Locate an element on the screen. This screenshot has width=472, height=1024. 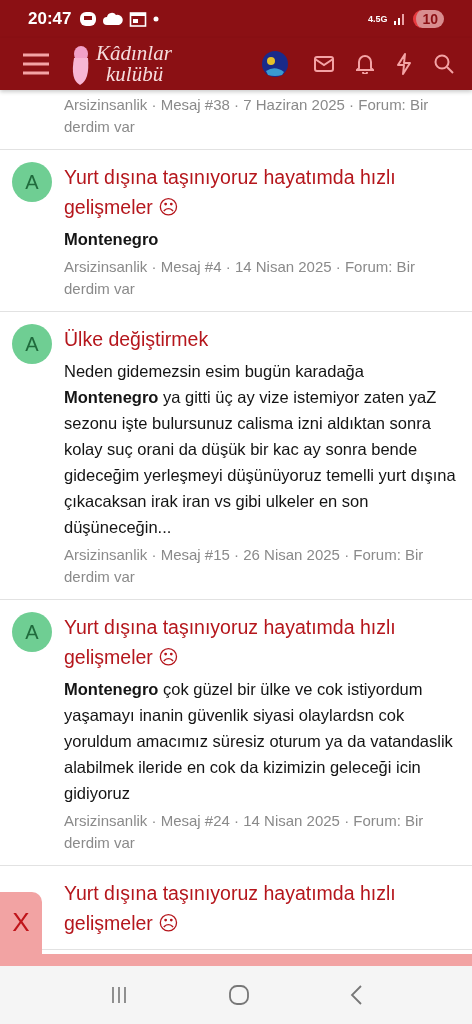
logo-text: kulübü is located at coordinates (135, 74).